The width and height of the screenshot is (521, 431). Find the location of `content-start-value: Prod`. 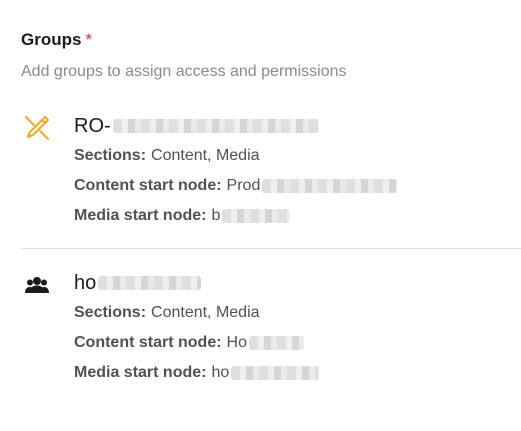

content-start-value: Prod is located at coordinates (243, 185).